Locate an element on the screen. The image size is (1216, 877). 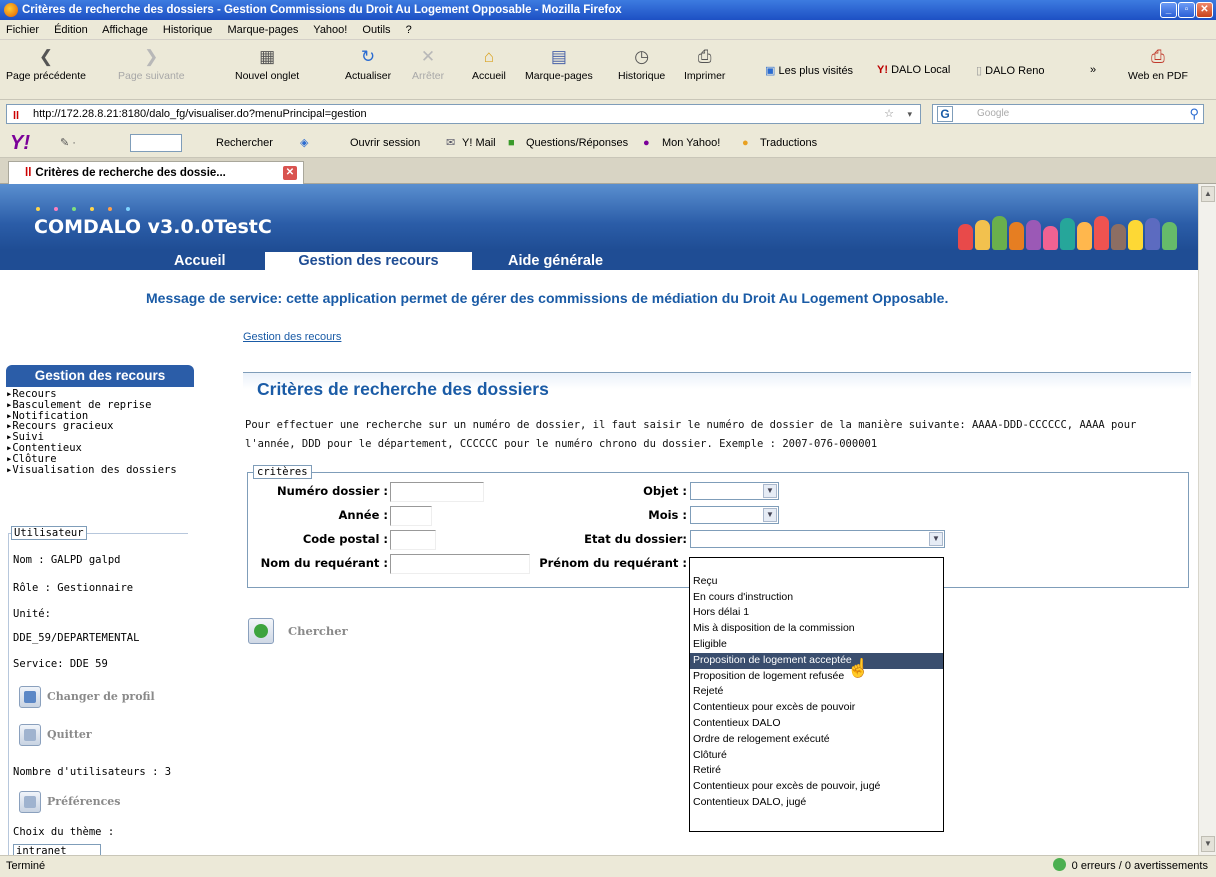
forward-arrow-icon: ❯ is located at coordinates (151, 56).